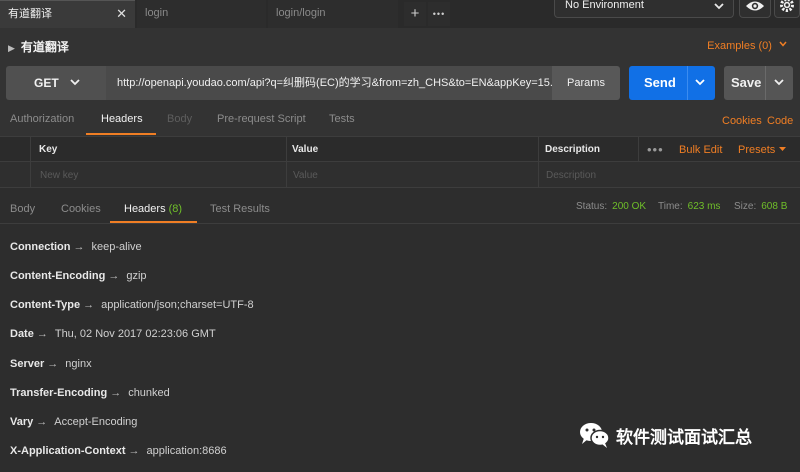  Describe the element at coordinates (96, 422) in the screenshot. I see `header-value: Accept-Encoding` at that location.